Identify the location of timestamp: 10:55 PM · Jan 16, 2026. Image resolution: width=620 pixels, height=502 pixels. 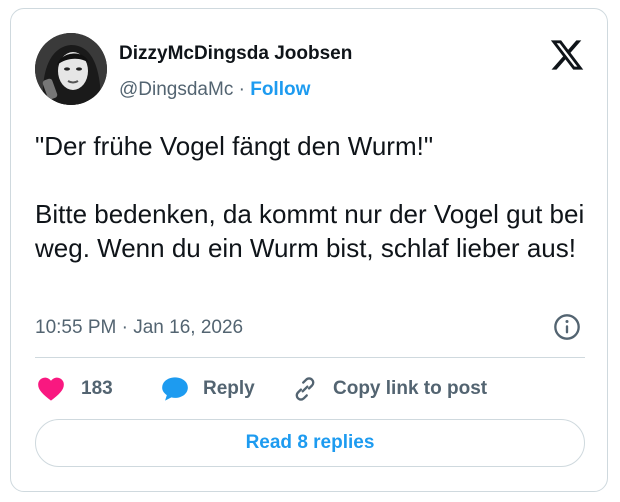
(139, 328).